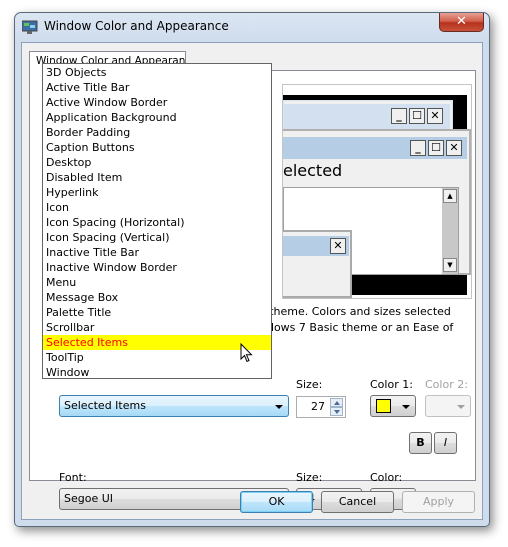 The width and height of the screenshot is (508, 547). I want to click on item-size-label: Size:, so click(309, 384).